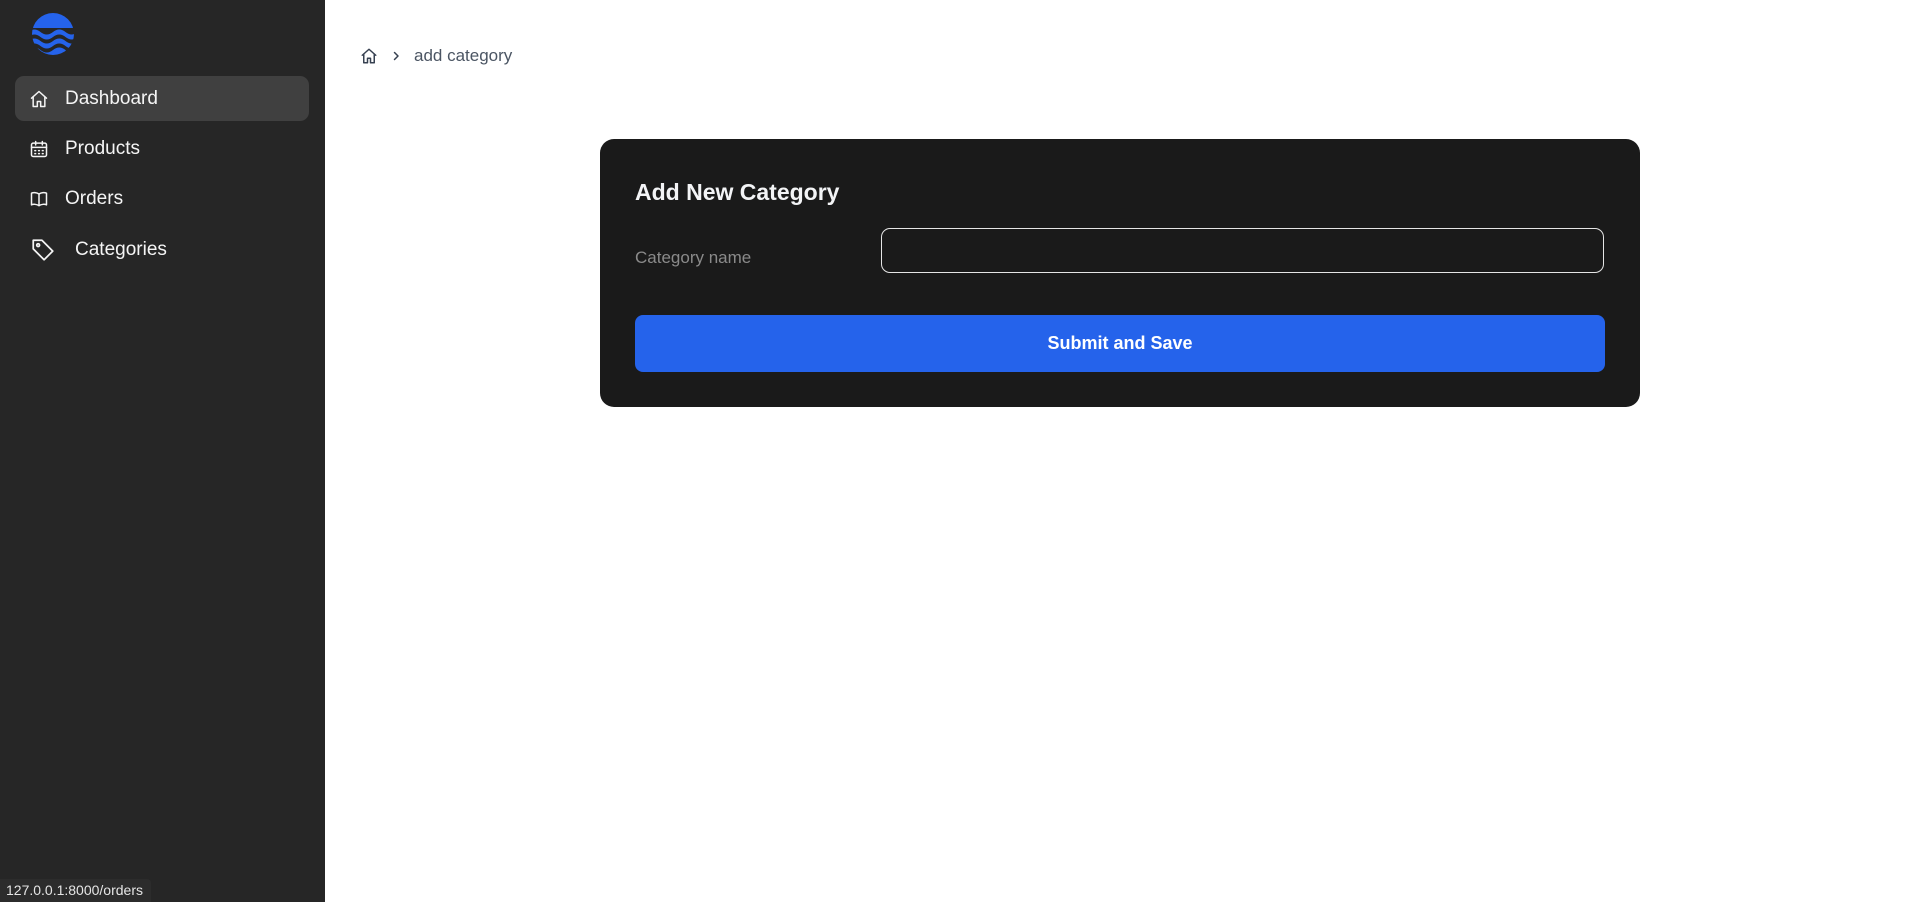  I want to click on sidebar-item-categories: Categories, so click(162, 250).